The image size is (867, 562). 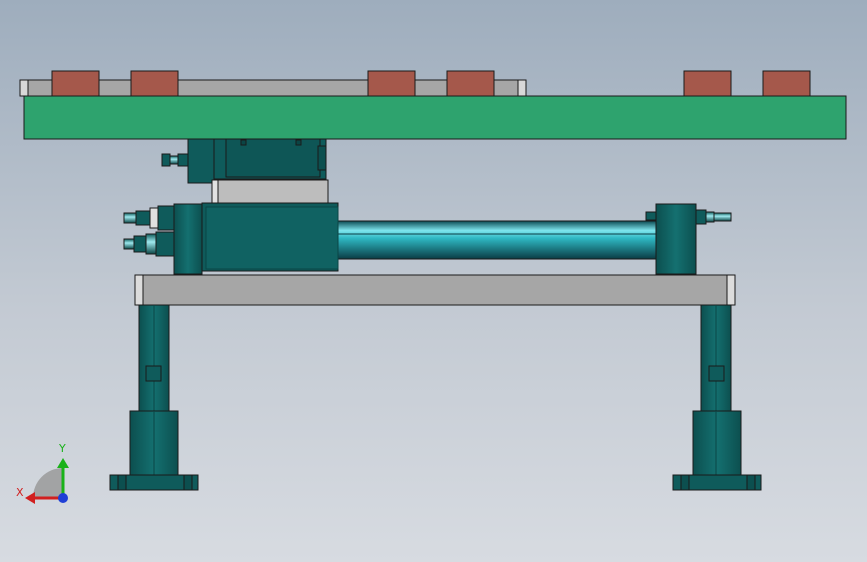 What do you see at coordinates (498, 240) in the screenshot?
I see `cylinder-rod` at bounding box center [498, 240].